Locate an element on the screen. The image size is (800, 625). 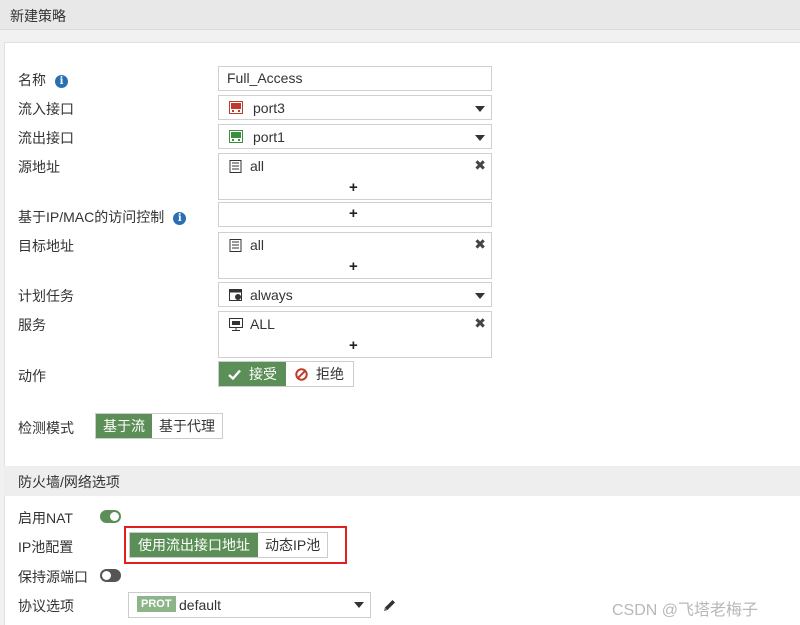
name-label: 名称 i is located at coordinates (43, 80).